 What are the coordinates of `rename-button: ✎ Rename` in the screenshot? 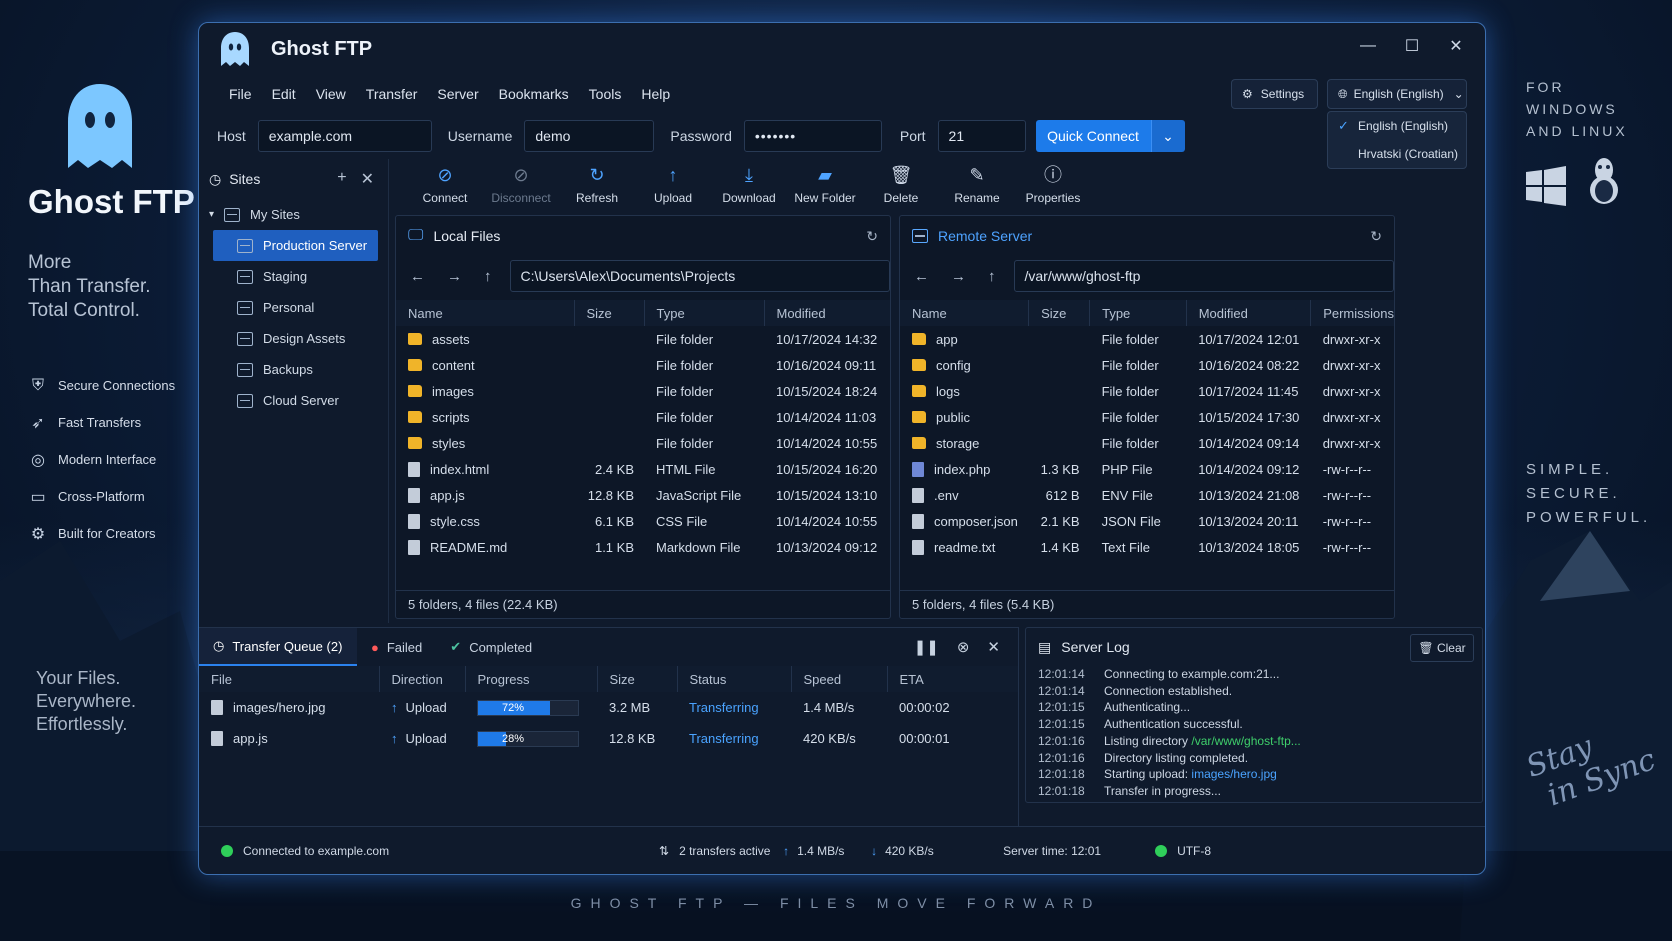 It's located at (977, 187).